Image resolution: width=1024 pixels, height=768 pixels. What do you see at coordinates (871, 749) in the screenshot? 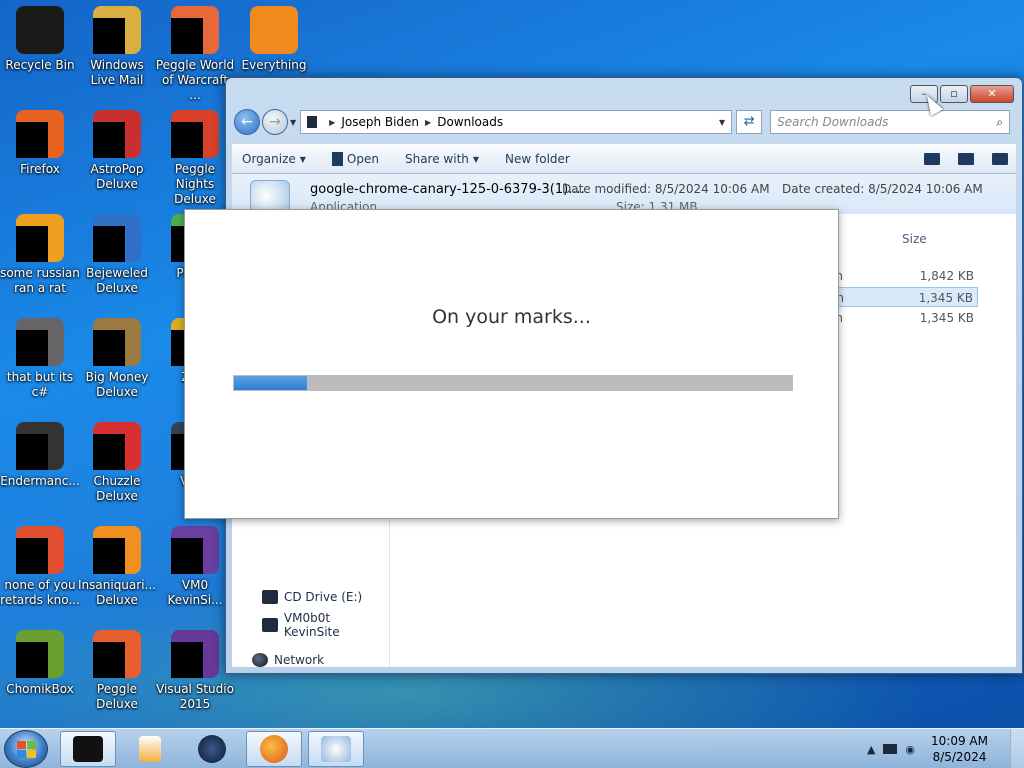
I see `show-hidden-icons-icon: ▲` at bounding box center [871, 749].